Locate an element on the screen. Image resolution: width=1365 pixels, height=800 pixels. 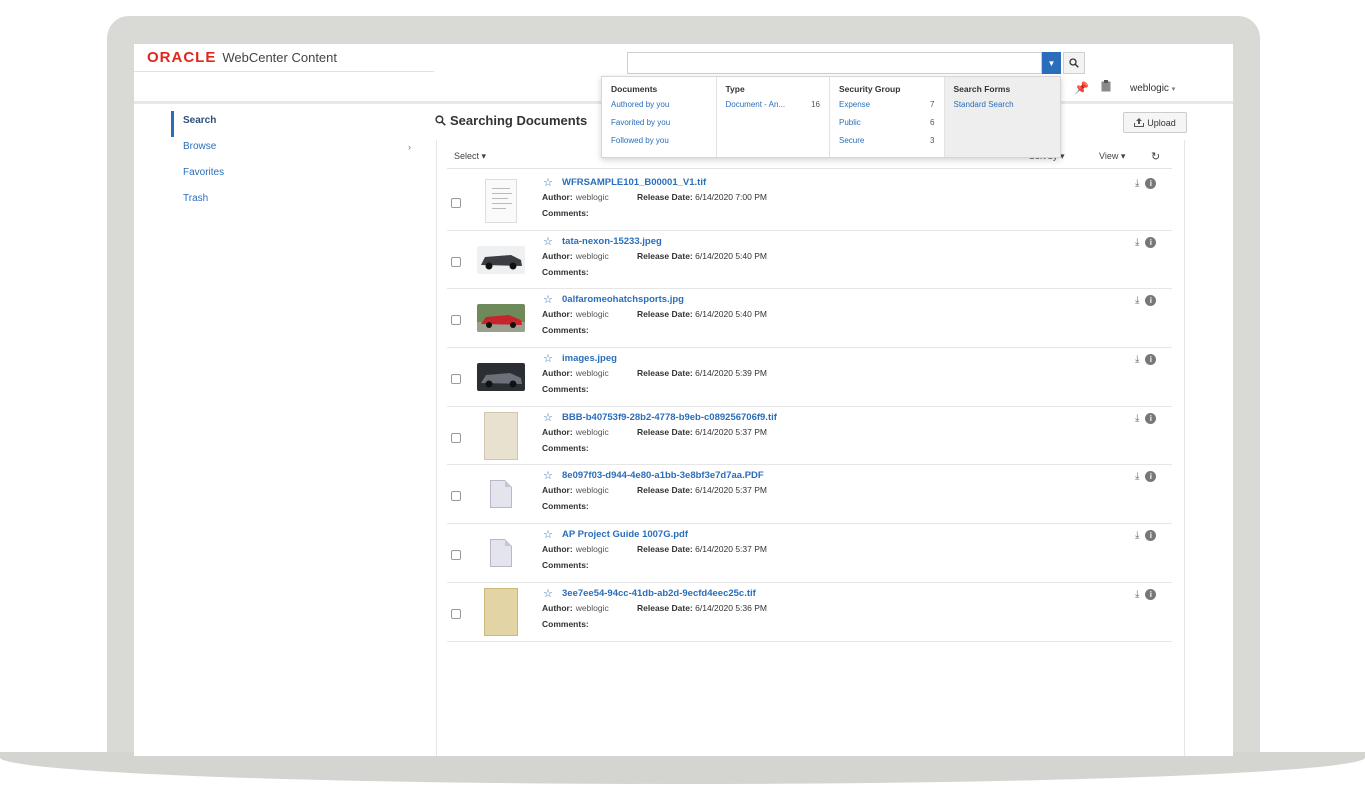
page-title-text: Searching Documents is located at coordinates (519, 120).